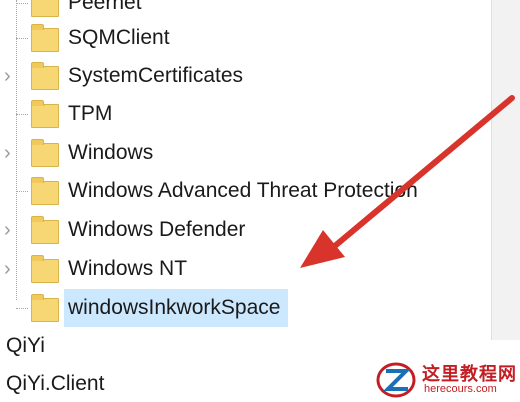  Describe the element at coordinates (460, 389) in the screenshot. I see `watermark-url: herecours.com` at that location.